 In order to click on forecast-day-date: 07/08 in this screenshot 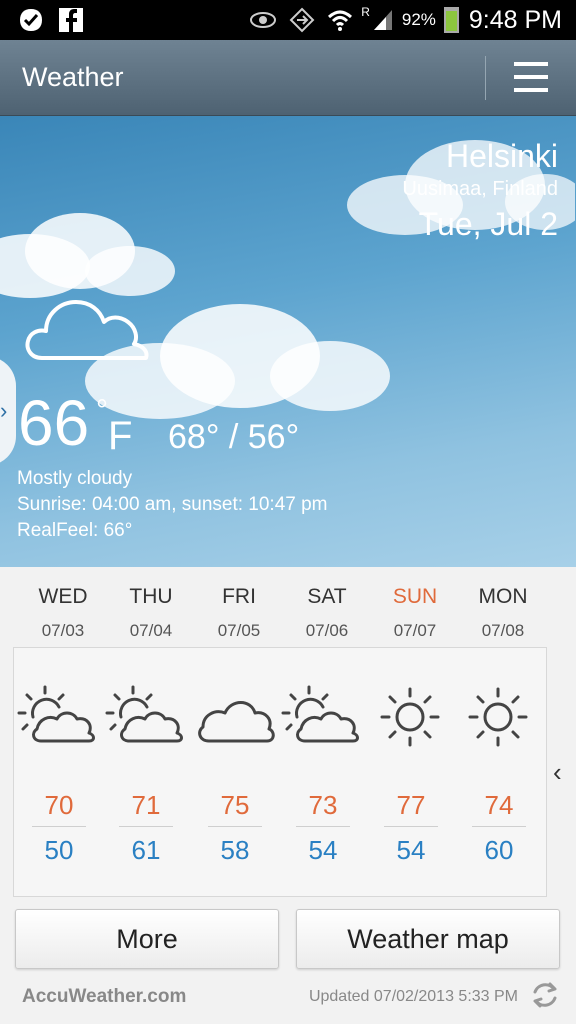, I will do `click(503, 630)`.